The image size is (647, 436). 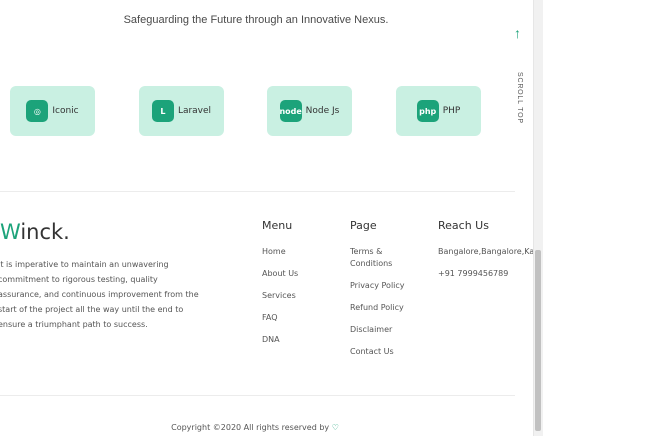 What do you see at coordinates (485, 274) in the screenshot?
I see `reach-phone: +91 7999456789` at bounding box center [485, 274].